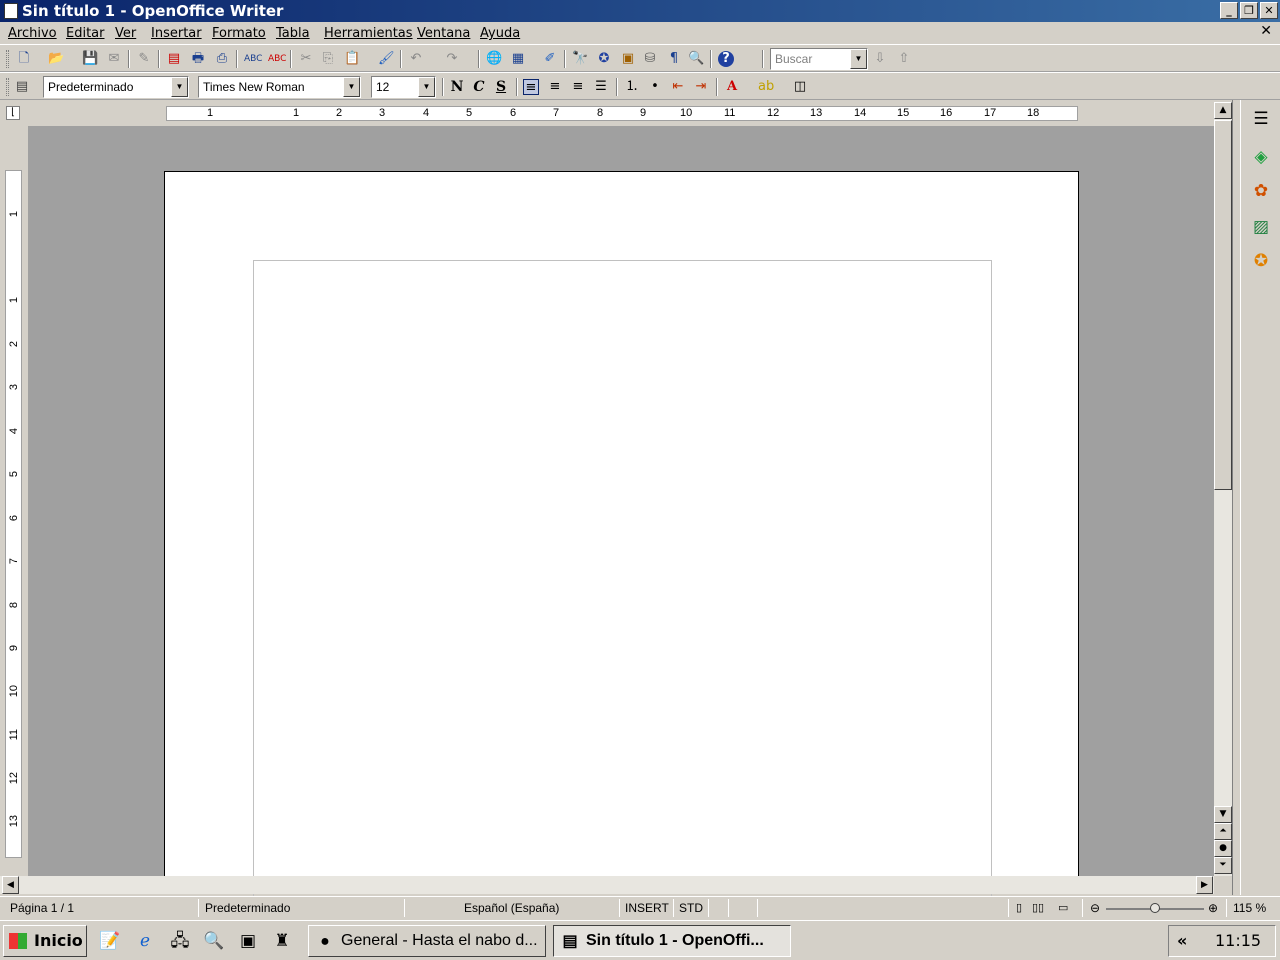 The image size is (1280, 960). I want to click on clone-format-icon: 🖌, so click(386, 59).